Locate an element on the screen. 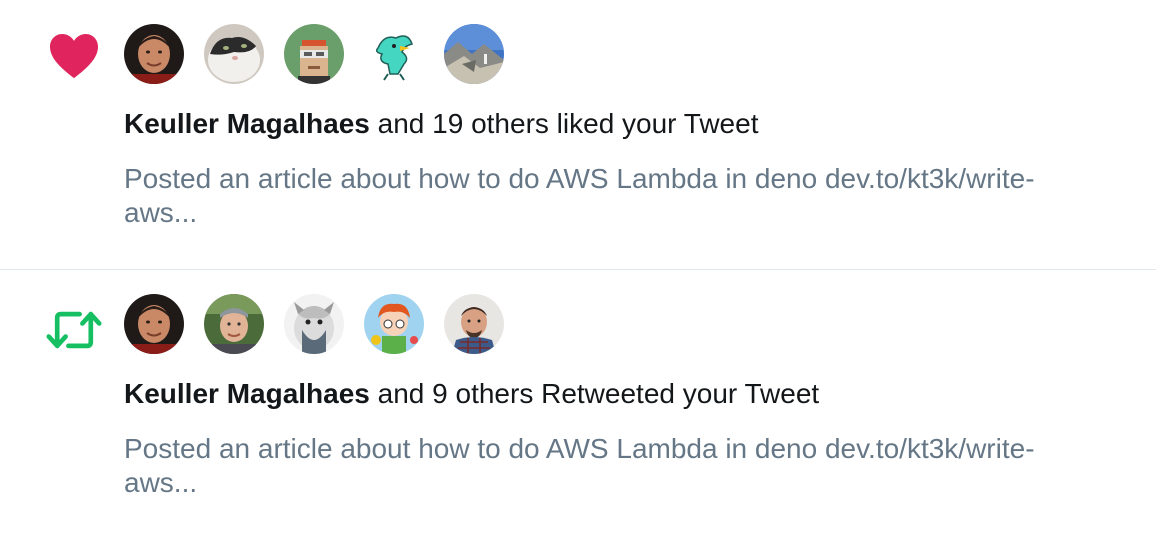 The image size is (1156, 539). action-text: and 9 others Retweeted your Tweet is located at coordinates (594, 393).